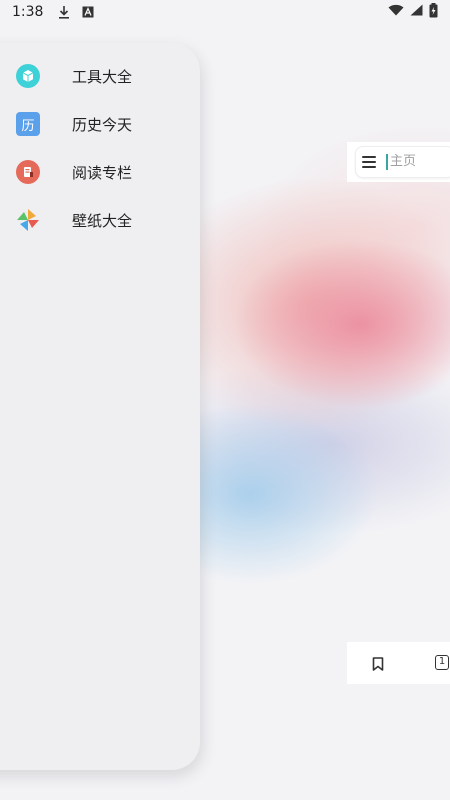 The height and width of the screenshot is (800, 450). What do you see at coordinates (28, 220) in the screenshot?
I see `pinwheel-icon` at bounding box center [28, 220].